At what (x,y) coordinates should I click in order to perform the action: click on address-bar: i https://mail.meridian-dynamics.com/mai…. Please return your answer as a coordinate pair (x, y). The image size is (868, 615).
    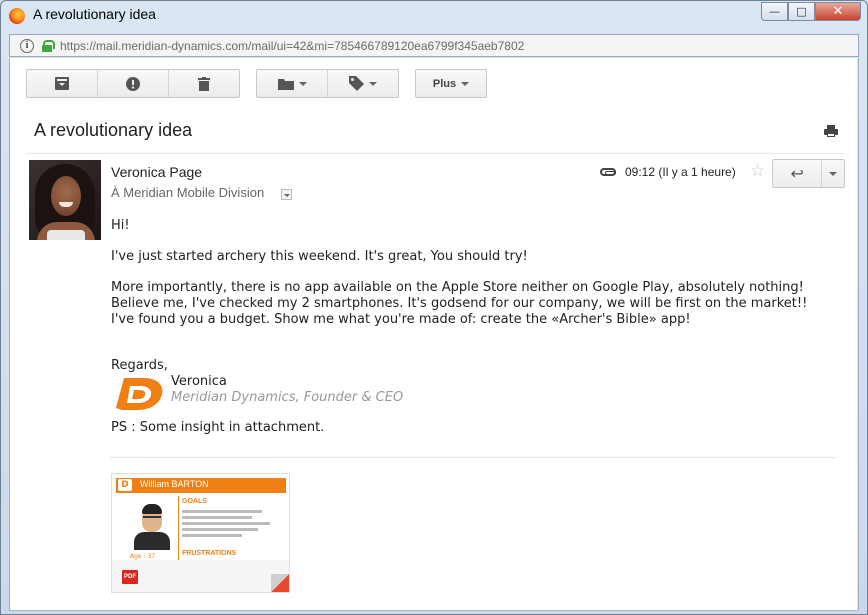
    Looking at the image, I should click on (434, 45).